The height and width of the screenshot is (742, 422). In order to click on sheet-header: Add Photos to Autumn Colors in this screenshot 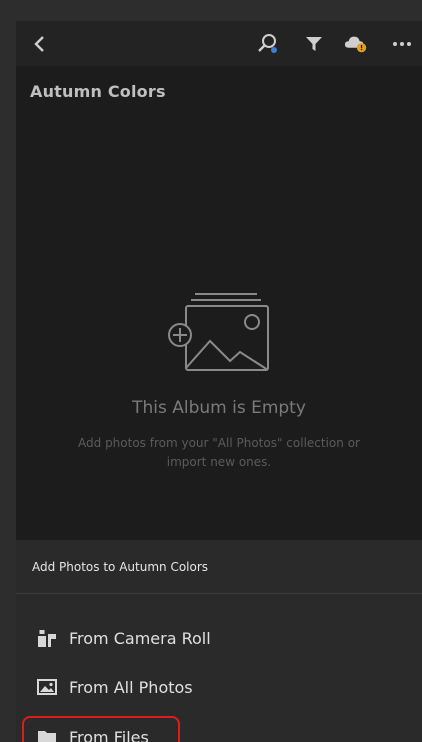, I will do `click(219, 567)`.